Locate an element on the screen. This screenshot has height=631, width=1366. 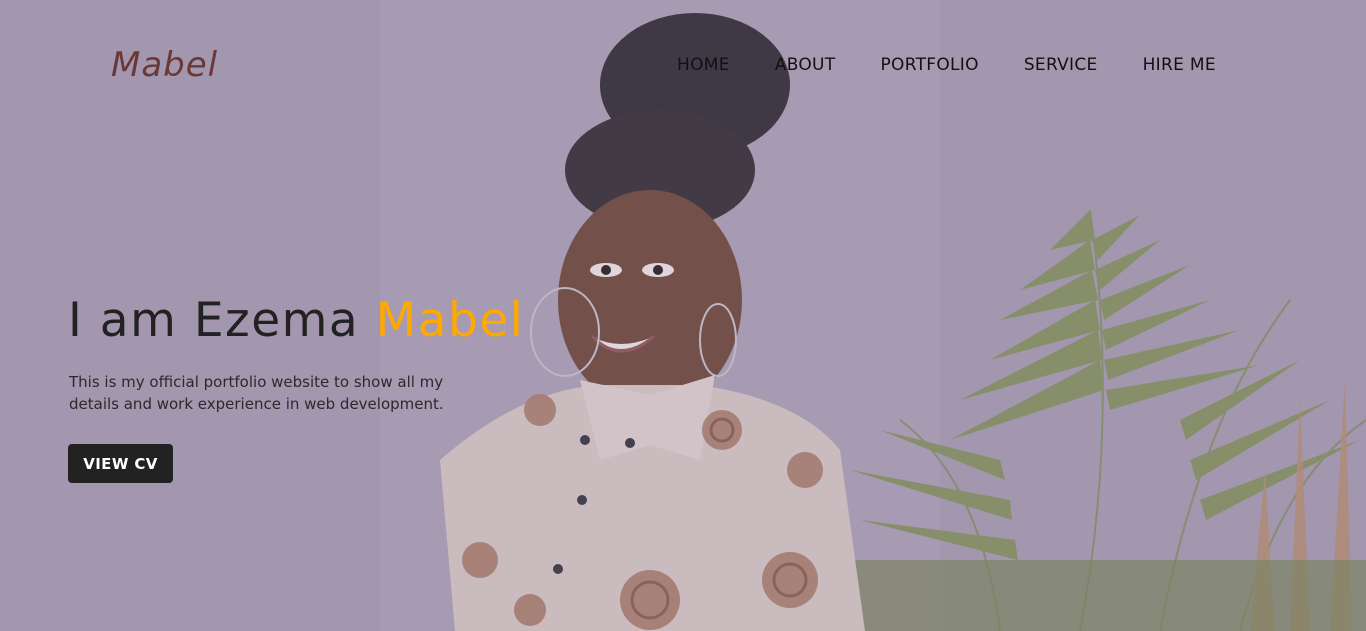
nav-home-link: HOME is located at coordinates (703, 65).